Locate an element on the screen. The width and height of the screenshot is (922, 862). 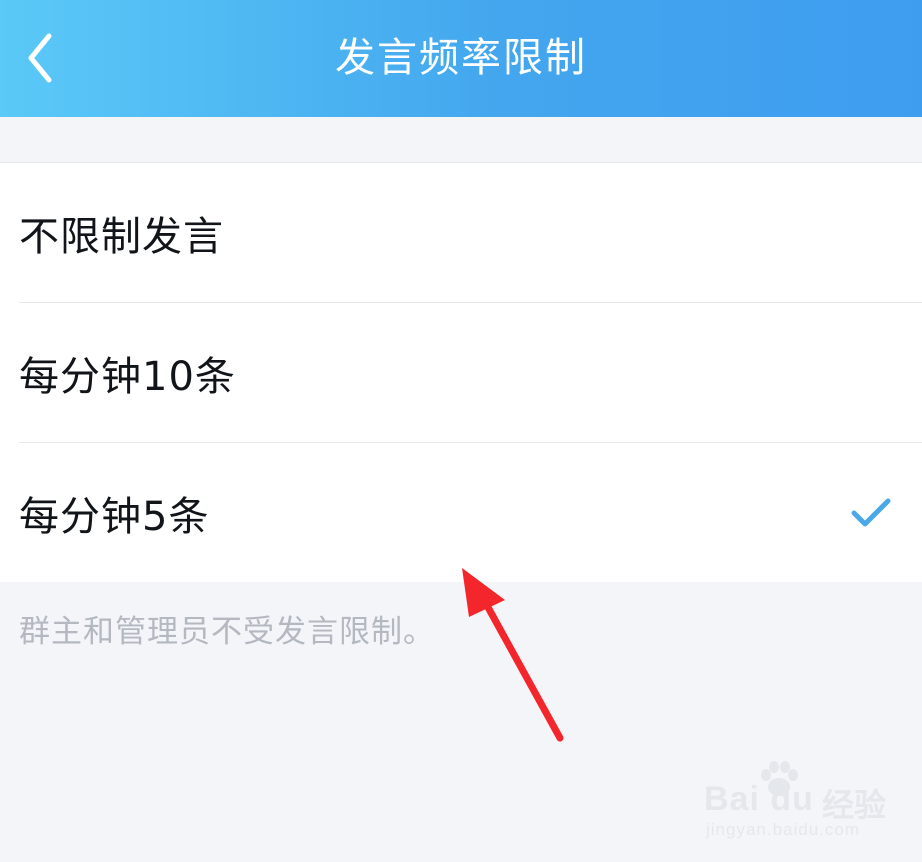
footnote-text: 群主和管理员不受发言限制。 is located at coordinates (227, 632).